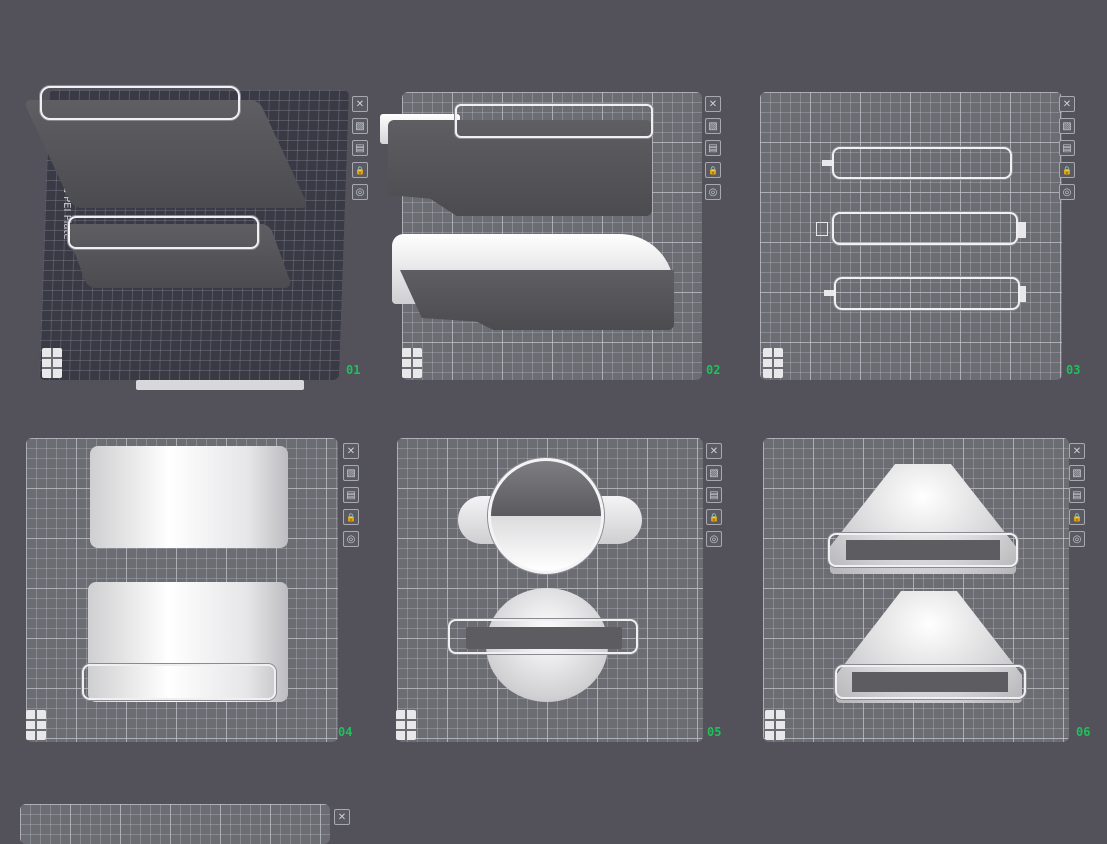 The height and width of the screenshot is (844, 1107). I want to click on plate-number: 01, so click(353, 370).